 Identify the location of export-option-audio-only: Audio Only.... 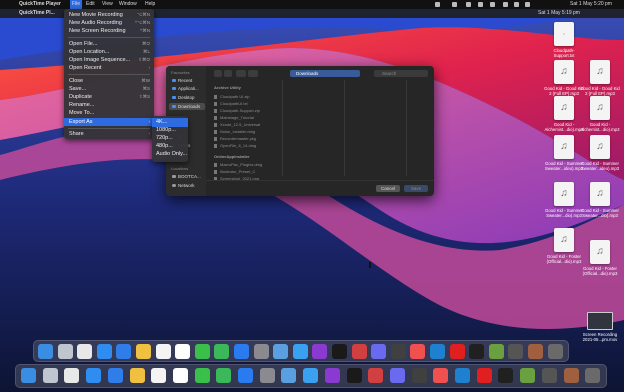
(170, 154).